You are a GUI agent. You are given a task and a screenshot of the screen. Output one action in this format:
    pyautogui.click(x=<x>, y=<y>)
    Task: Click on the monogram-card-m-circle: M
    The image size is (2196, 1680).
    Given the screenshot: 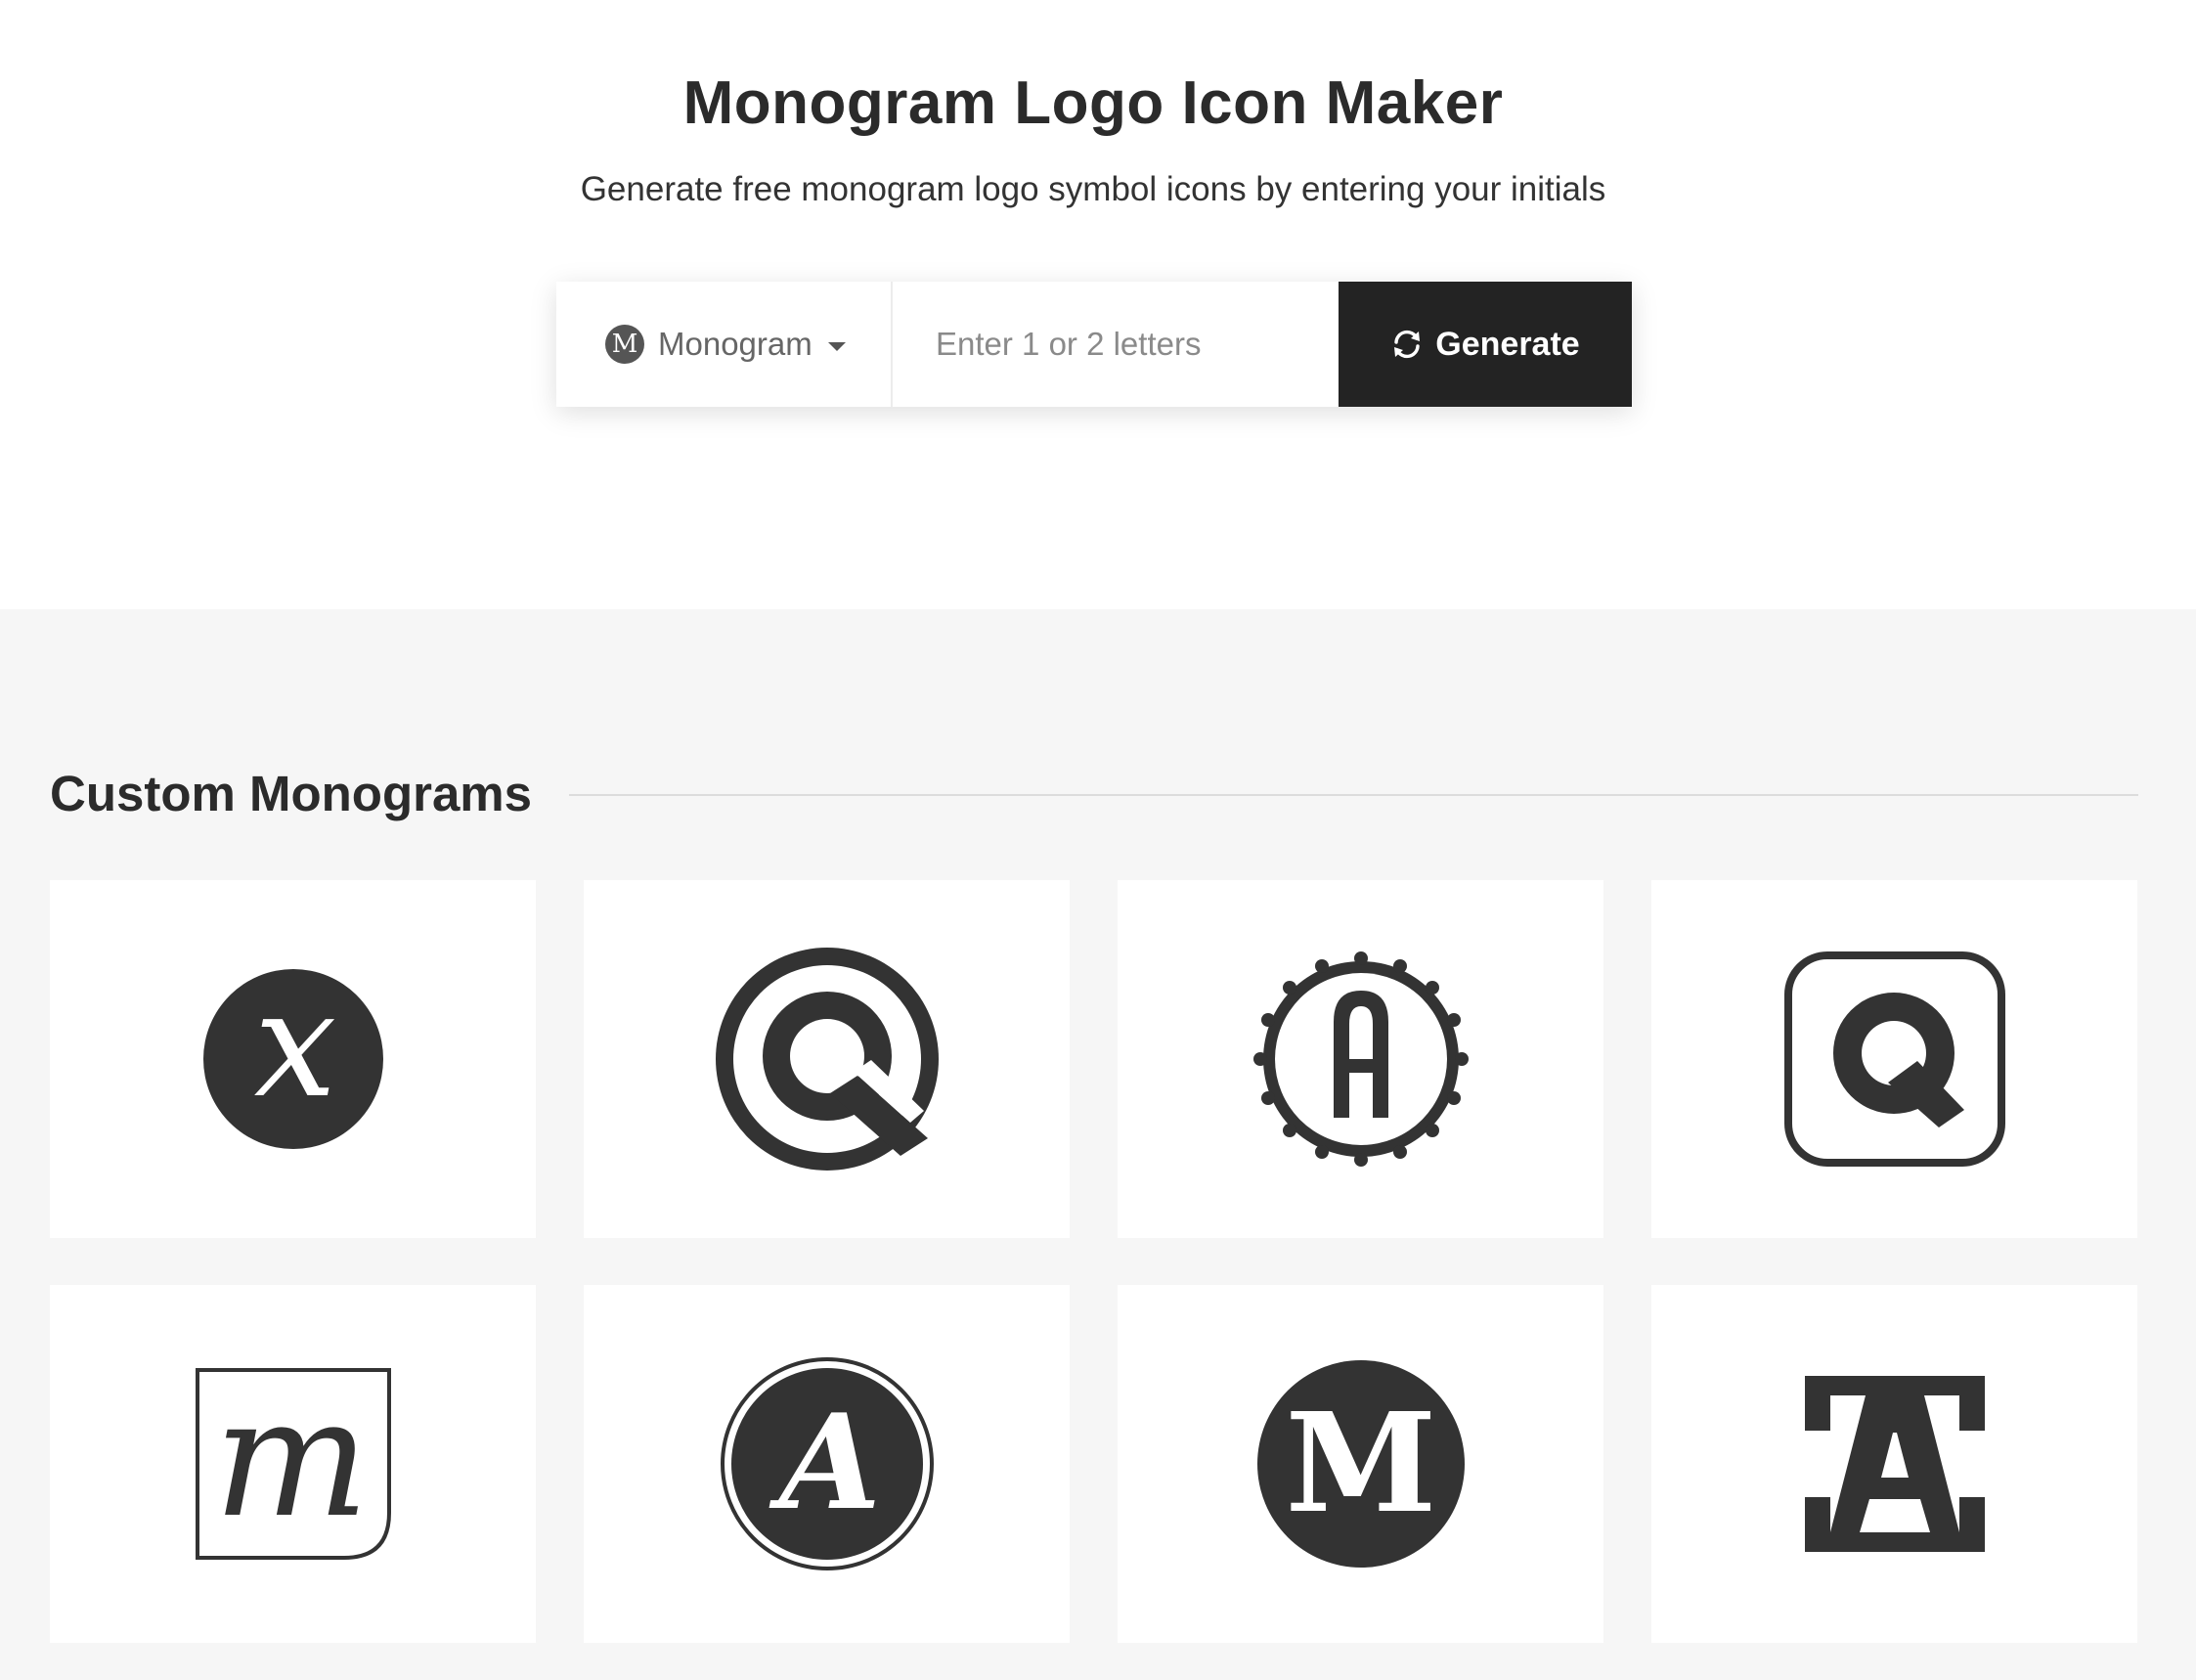 What is the action you would take?
    pyautogui.click(x=1360, y=1464)
    